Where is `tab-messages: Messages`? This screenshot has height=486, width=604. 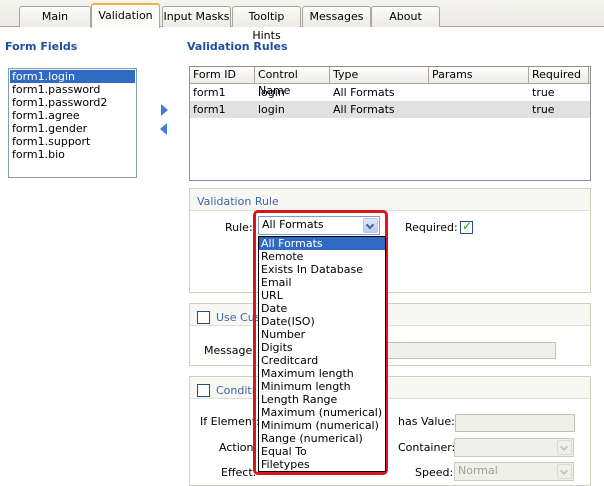 tab-messages: Messages is located at coordinates (336, 16).